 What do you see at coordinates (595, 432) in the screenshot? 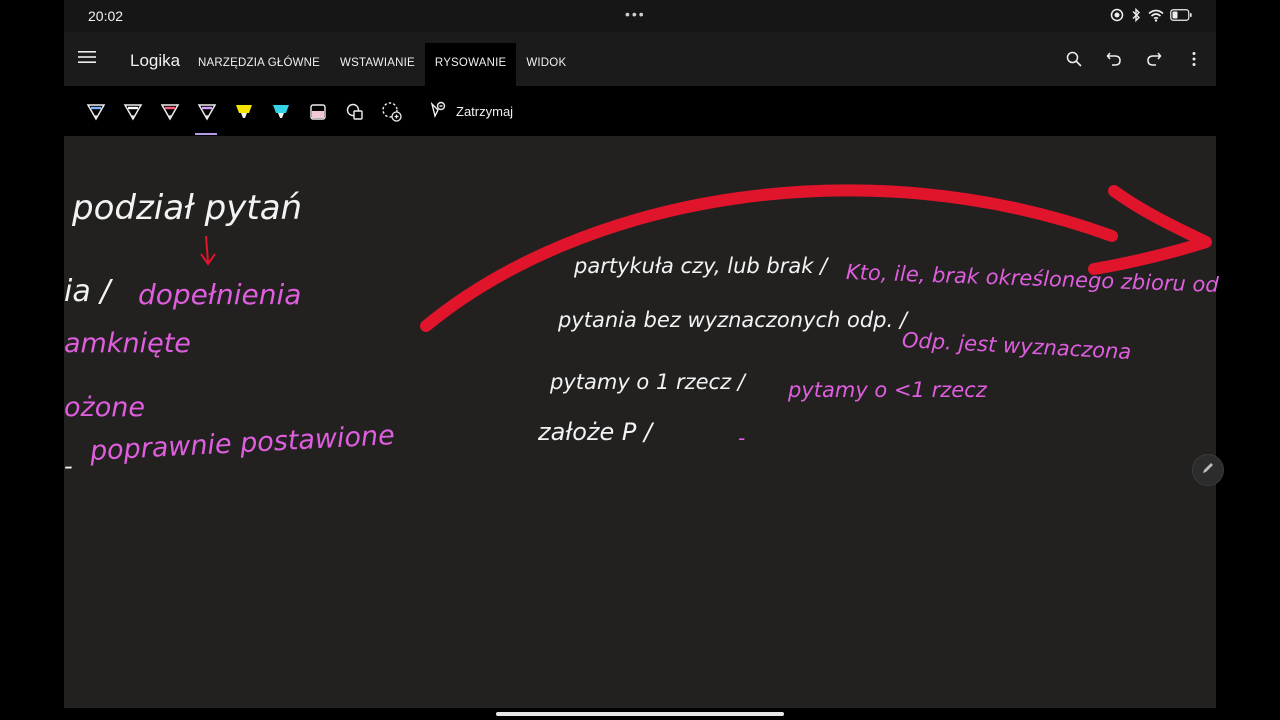
I see `ink-right-row4-white: założe P /` at bounding box center [595, 432].